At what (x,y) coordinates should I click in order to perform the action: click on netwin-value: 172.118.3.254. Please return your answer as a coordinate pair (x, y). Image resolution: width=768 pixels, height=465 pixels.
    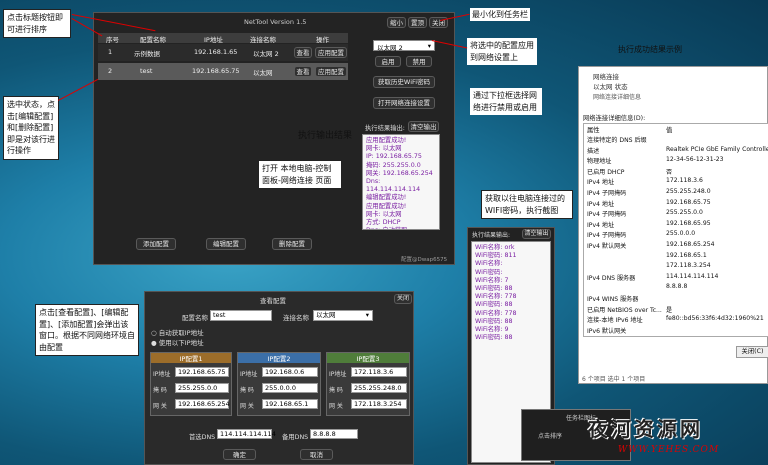
    Looking at the image, I should click on (688, 266).